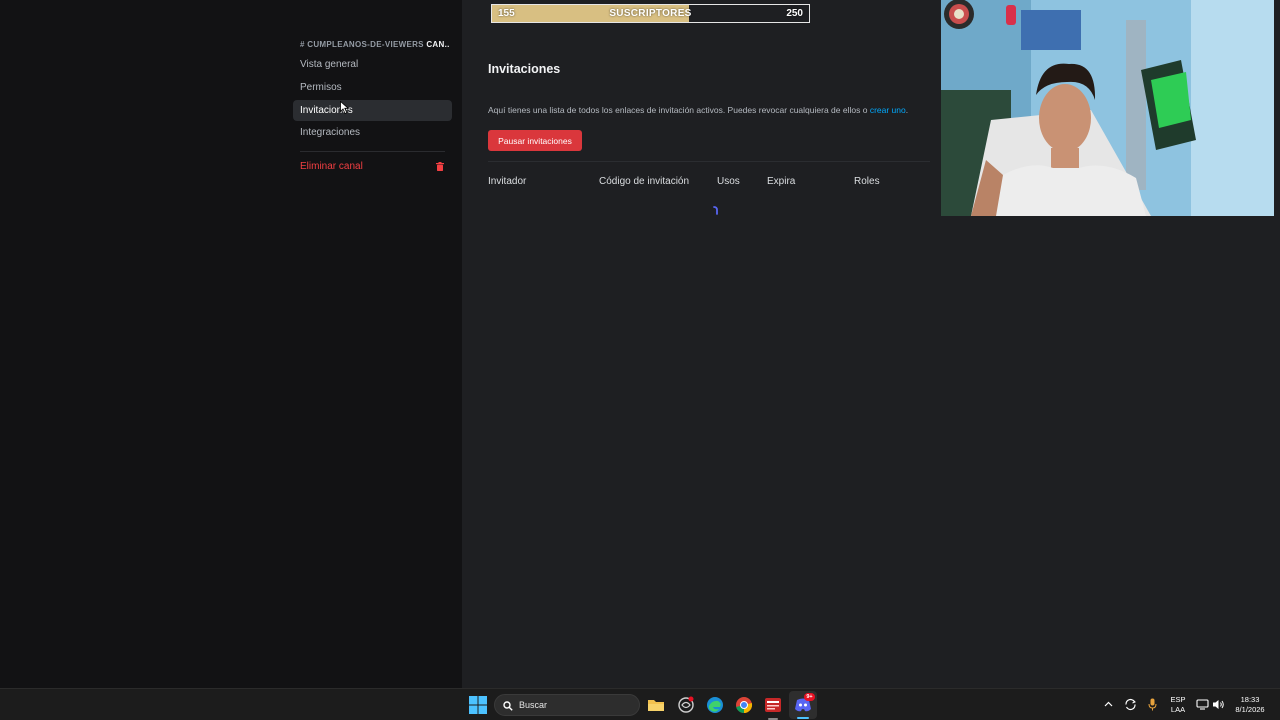  I want to click on network-icon, so click(1202, 704).